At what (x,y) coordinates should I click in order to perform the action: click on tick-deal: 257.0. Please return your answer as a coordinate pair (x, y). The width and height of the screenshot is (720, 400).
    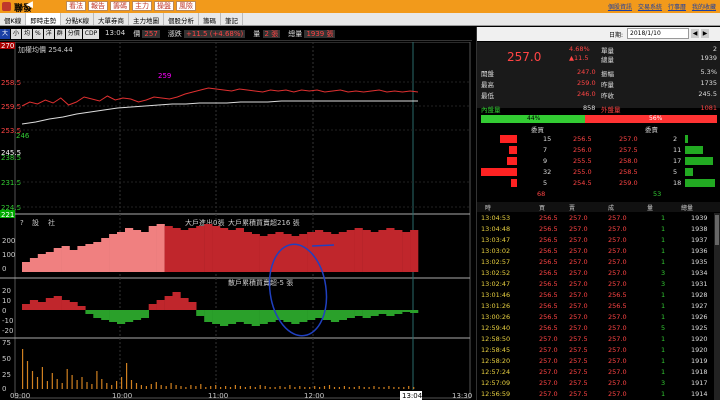
    Looking at the image, I should click on (617, 350).